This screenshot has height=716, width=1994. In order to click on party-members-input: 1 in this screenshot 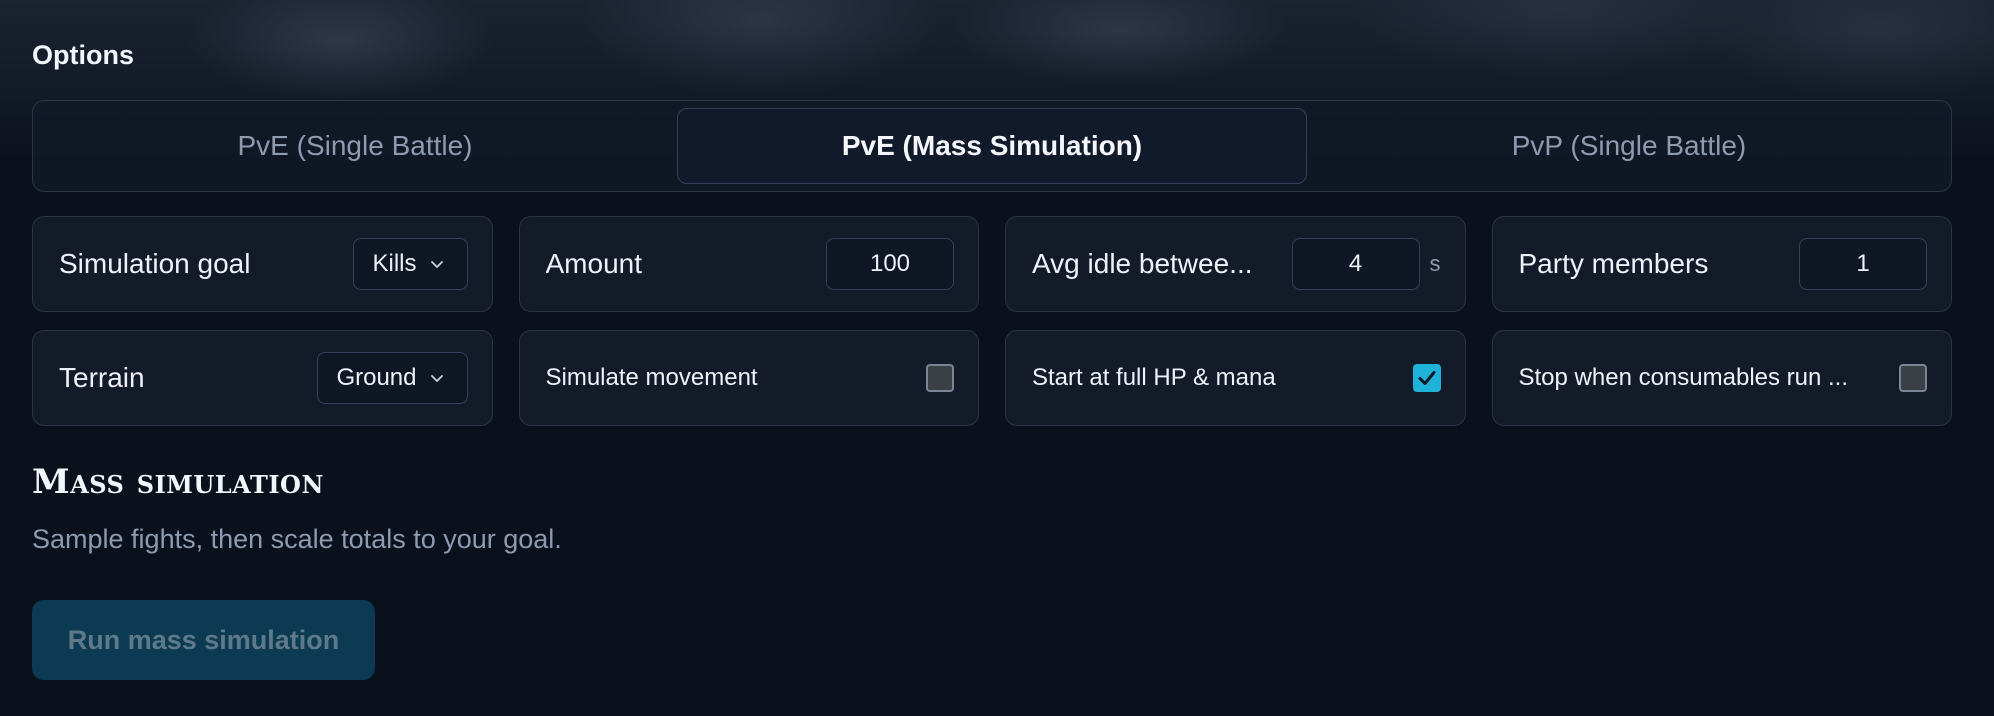, I will do `click(1863, 264)`.